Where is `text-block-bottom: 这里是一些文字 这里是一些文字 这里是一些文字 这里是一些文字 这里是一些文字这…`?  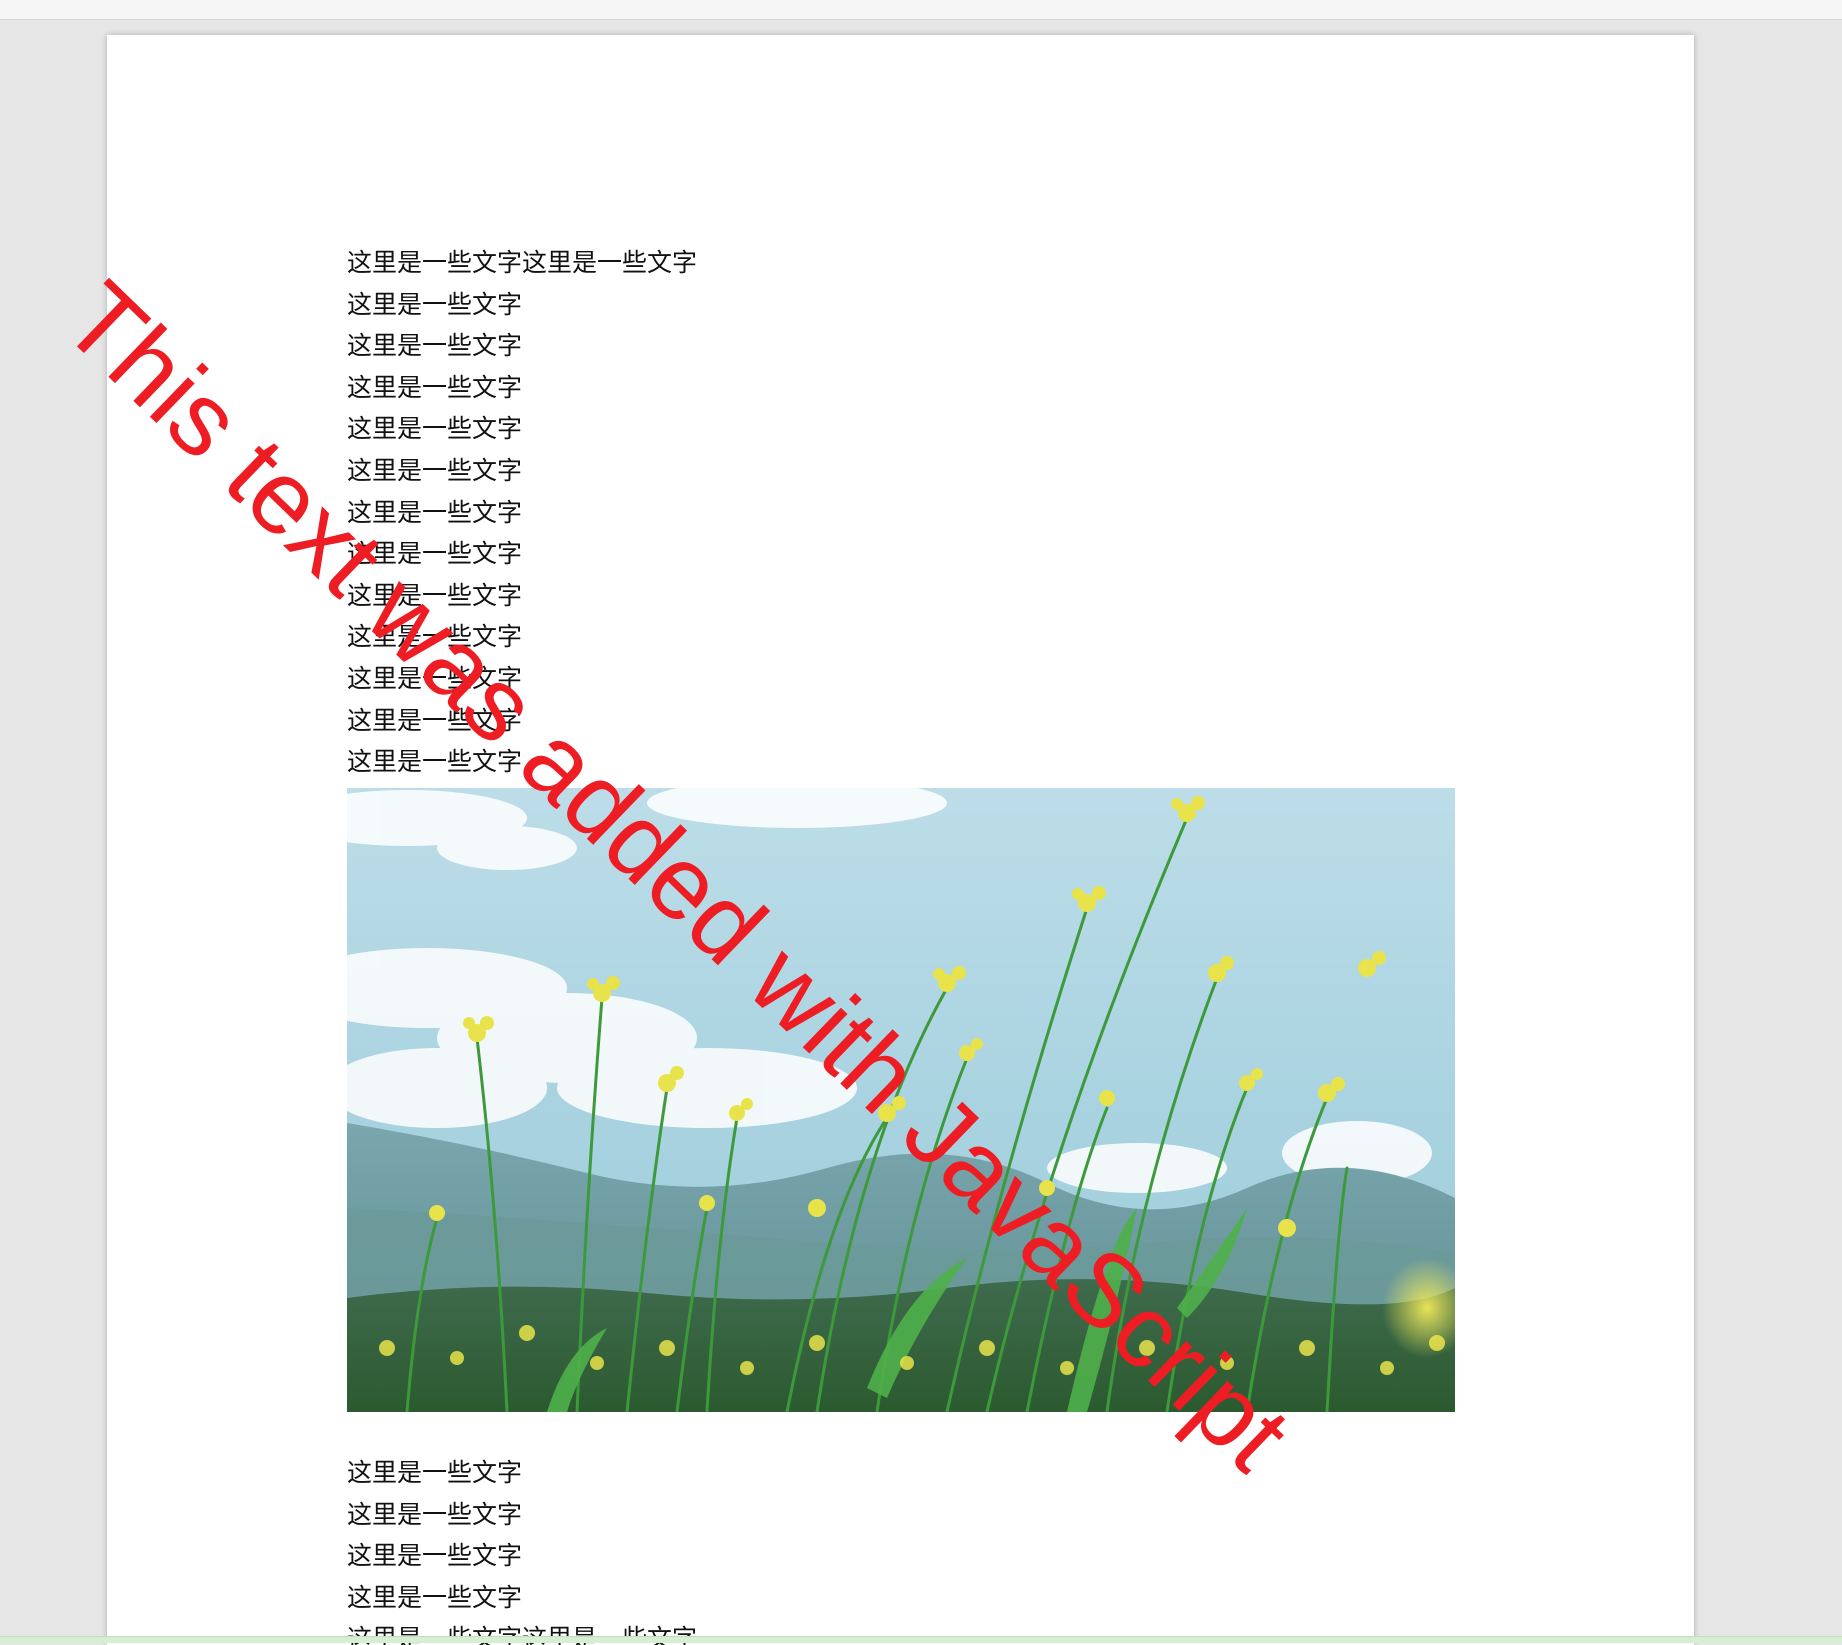 text-block-bottom: 这里是一些文字 这里是一些文字 这里是一些文字 这里是一些文字 这里是一些文字这… is located at coordinates (897, 1548).